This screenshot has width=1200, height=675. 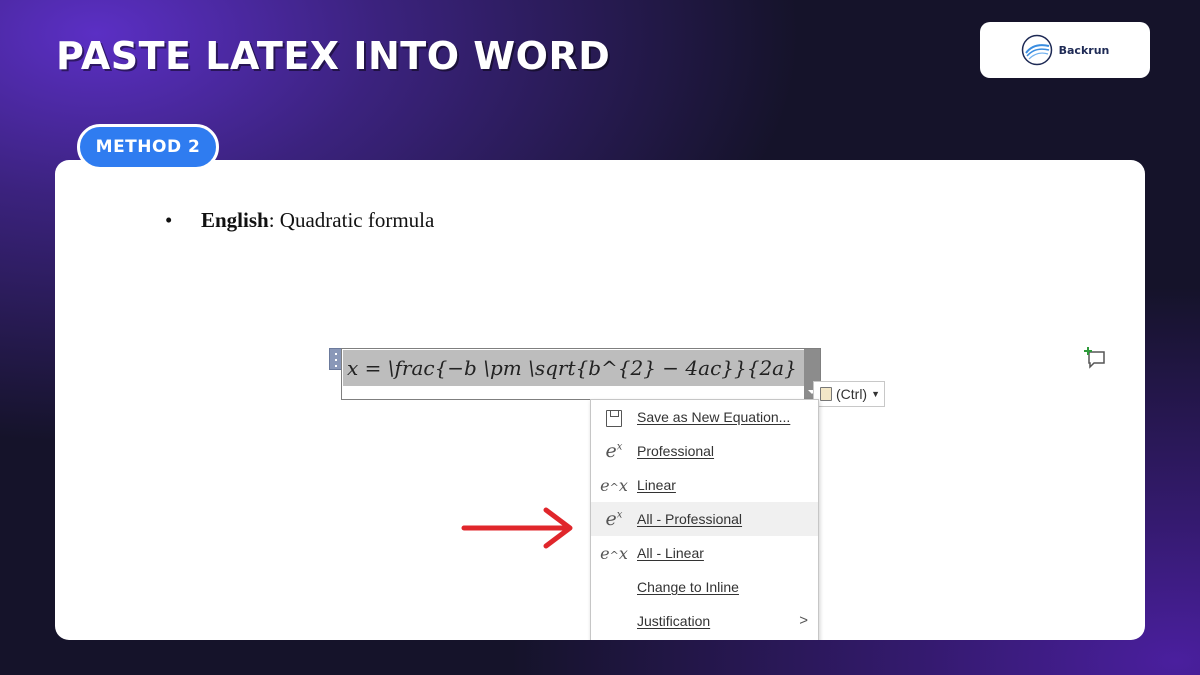 What do you see at coordinates (690, 519) in the screenshot?
I see `menu-item-label: All - Professional` at bounding box center [690, 519].